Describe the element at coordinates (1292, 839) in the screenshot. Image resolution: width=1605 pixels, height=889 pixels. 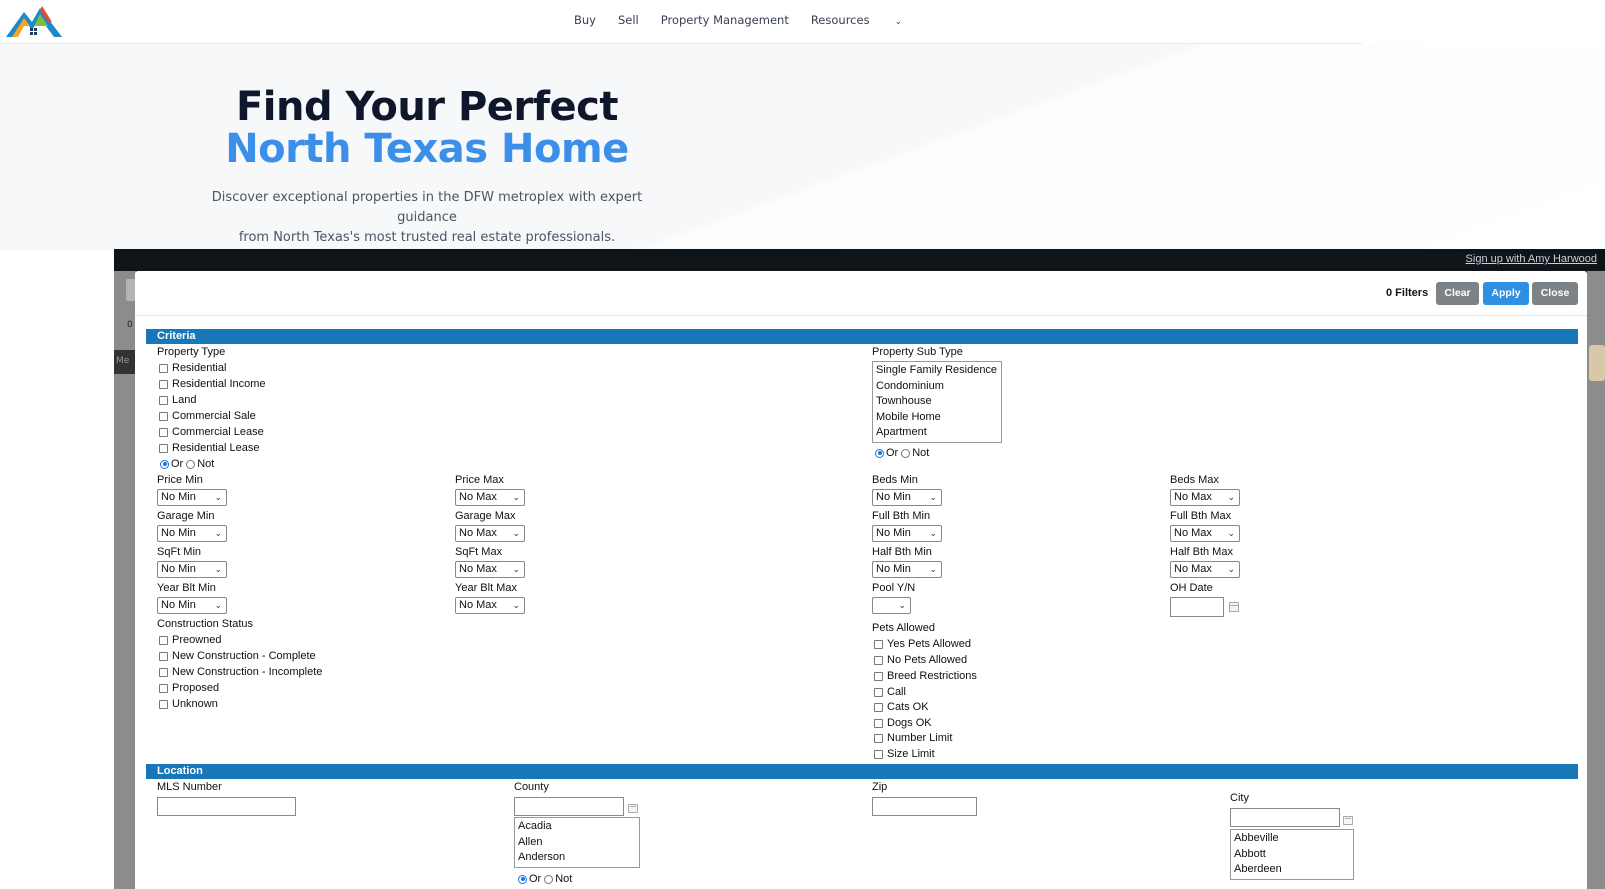
I see `list-item: Abbeville` at that location.